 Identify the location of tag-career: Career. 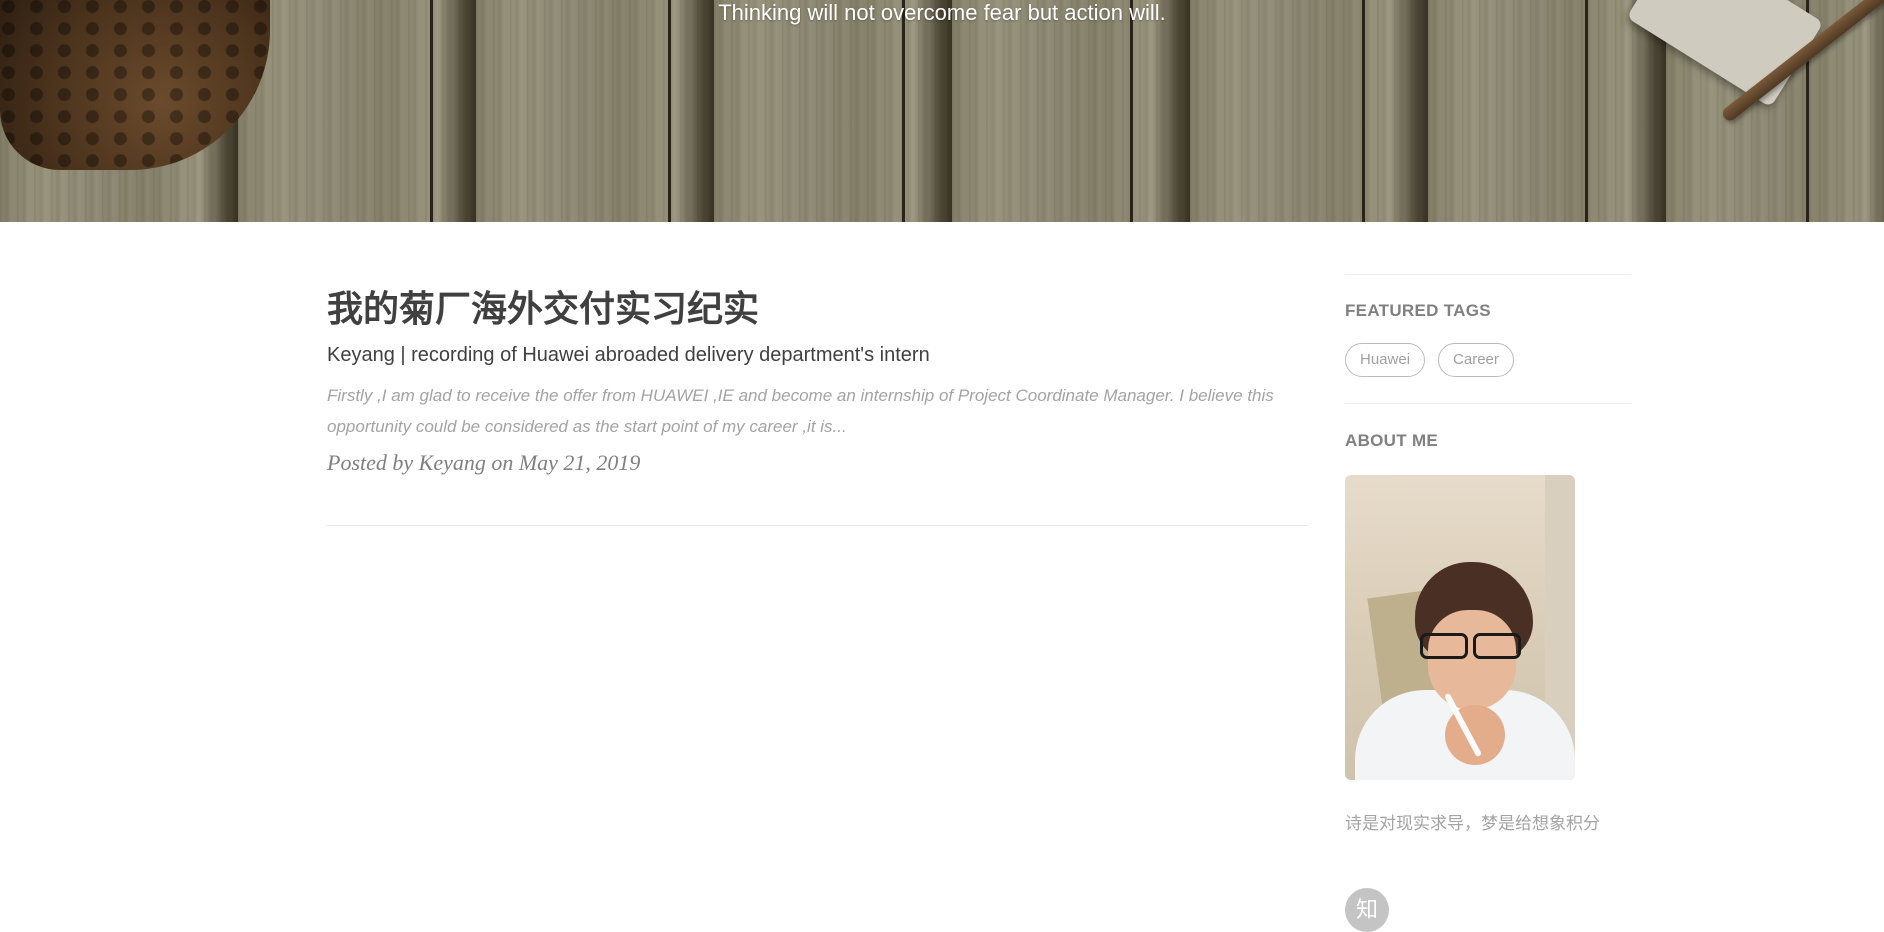
(1476, 360).